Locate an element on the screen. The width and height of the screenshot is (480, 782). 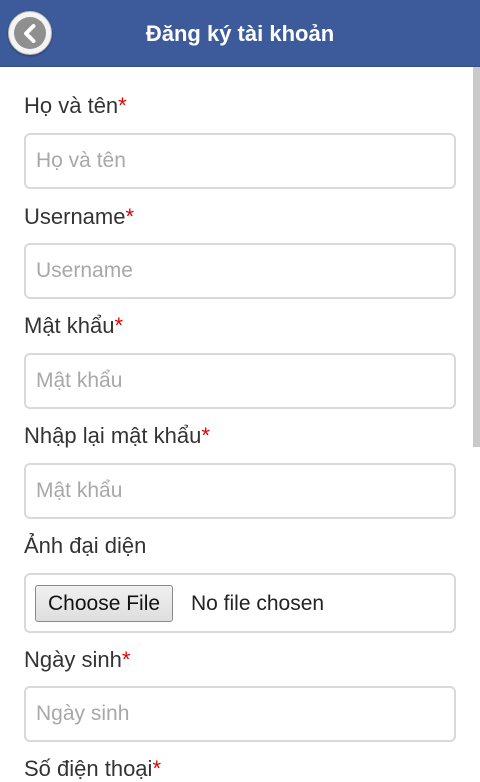
confirm-password-input is located at coordinates (240, 491).